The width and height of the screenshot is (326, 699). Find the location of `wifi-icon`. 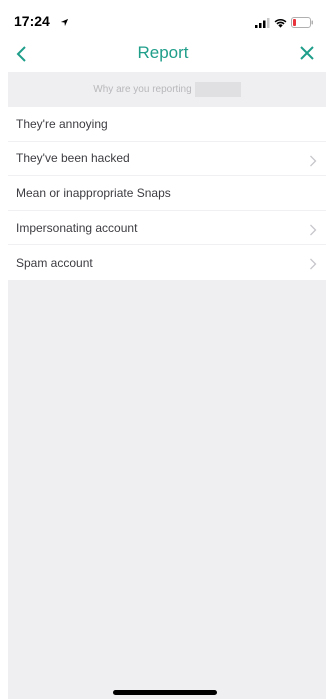

wifi-icon is located at coordinates (280, 24).